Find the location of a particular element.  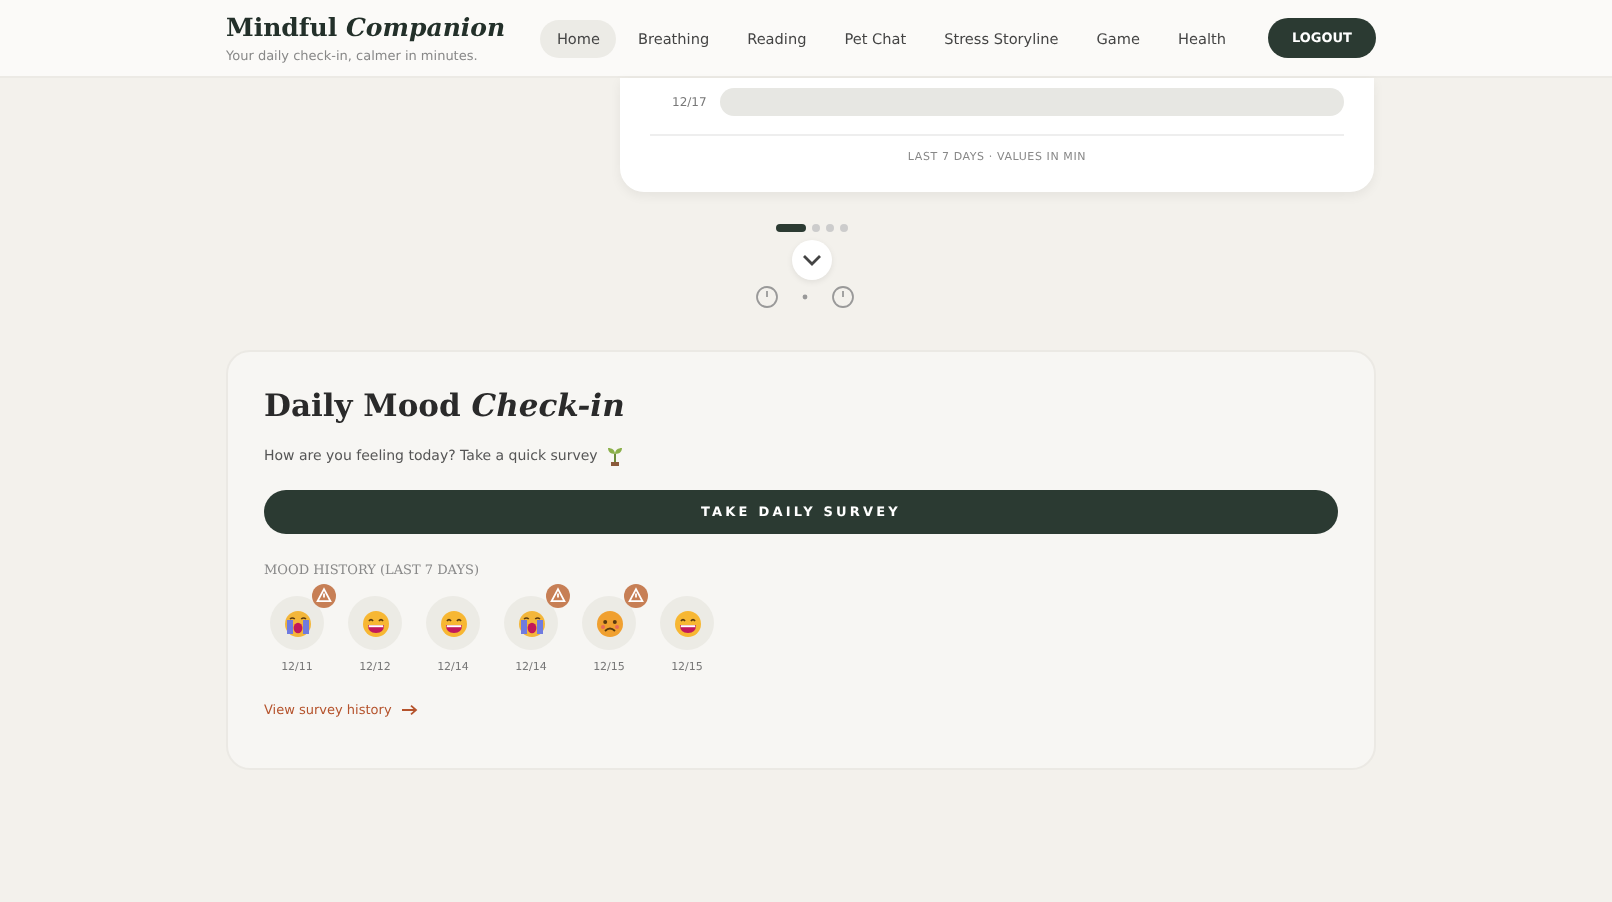

chevron-down-icon is located at coordinates (812, 260).